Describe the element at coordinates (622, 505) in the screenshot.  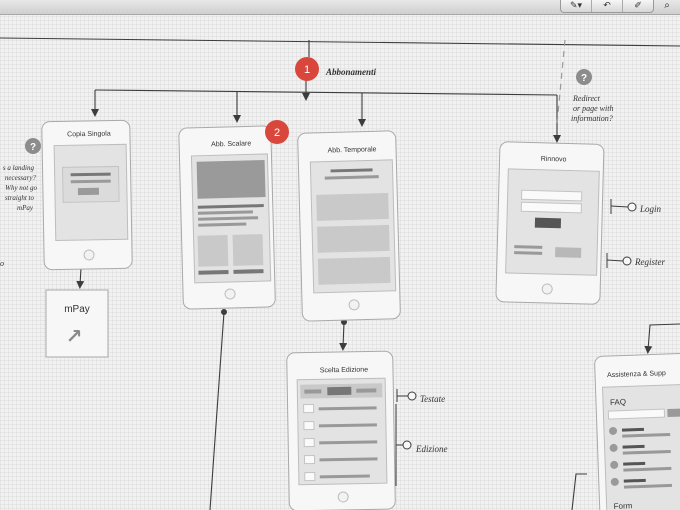
I see `form-heading: Form` at that location.